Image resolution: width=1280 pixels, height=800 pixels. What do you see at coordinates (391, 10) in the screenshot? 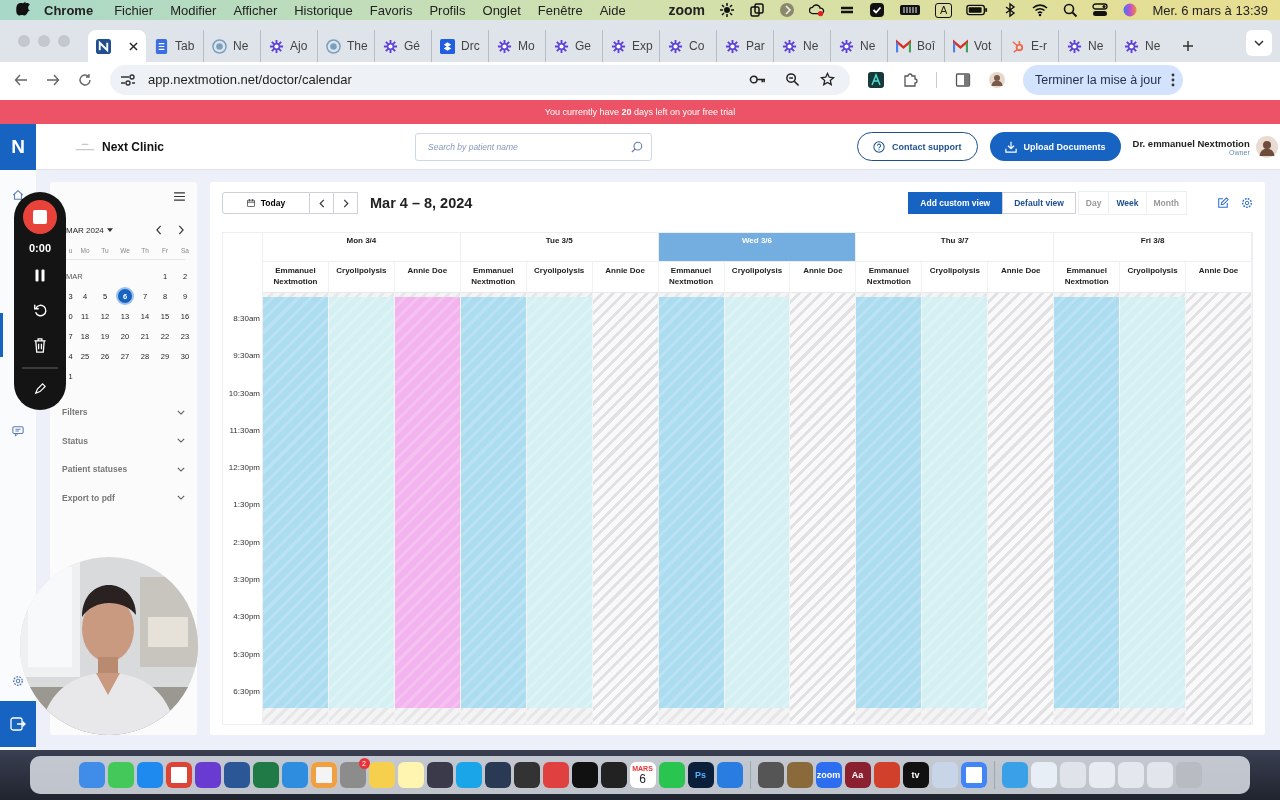
I see `menu-item: Favoris` at bounding box center [391, 10].